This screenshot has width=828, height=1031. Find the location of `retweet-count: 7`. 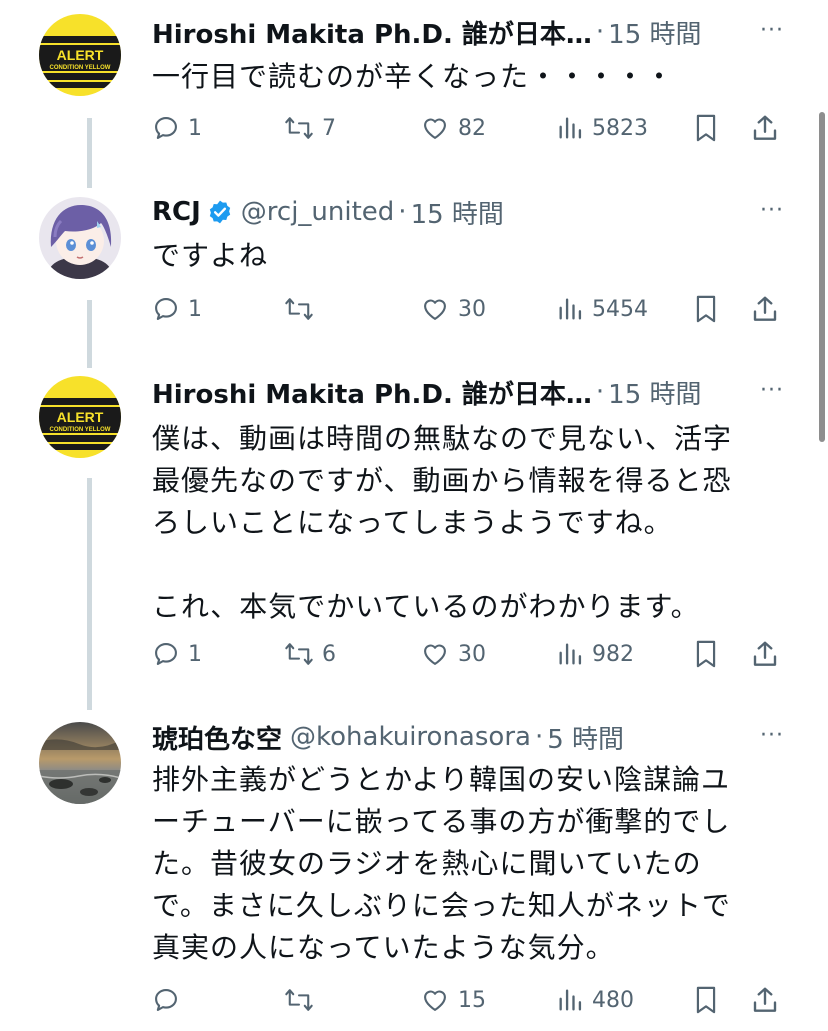

retweet-count: 7 is located at coordinates (329, 128).